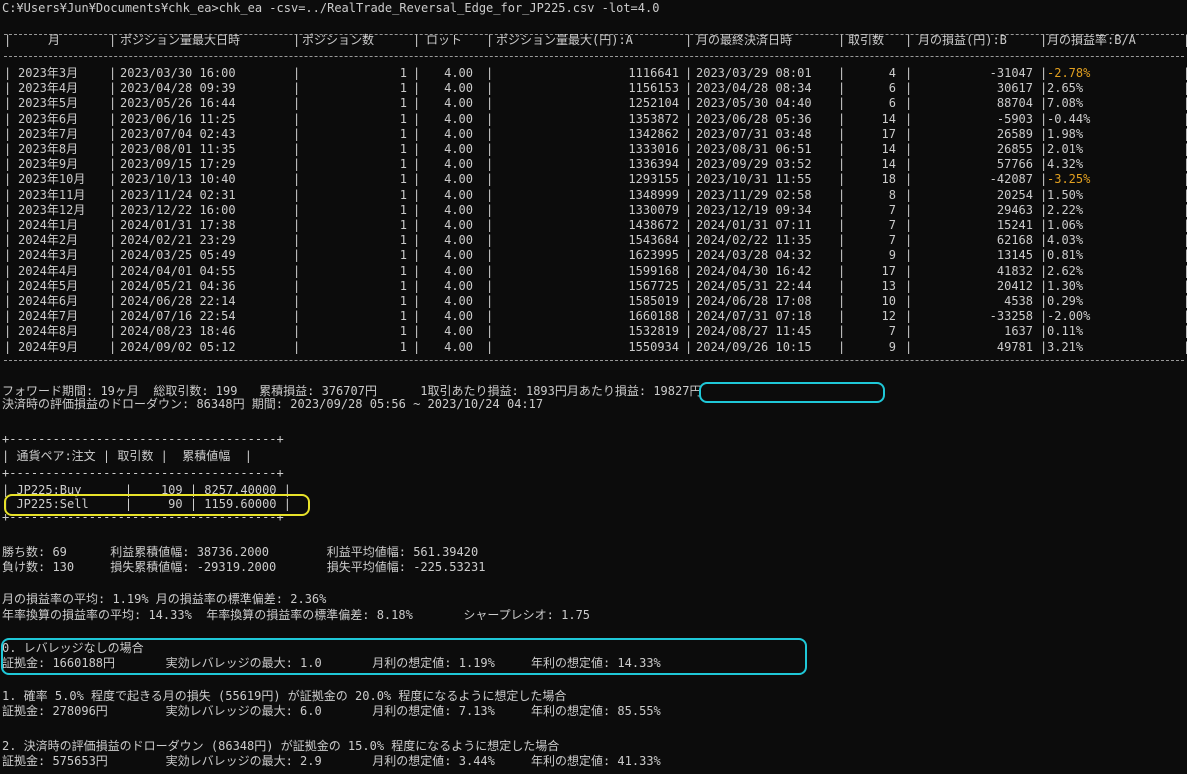 The image size is (1187, 774). What do you see at coordinates (754, 73) in the screenshot?
I see `table-cell: 2023/03/29 08:01` at bounding box center [754, 73].